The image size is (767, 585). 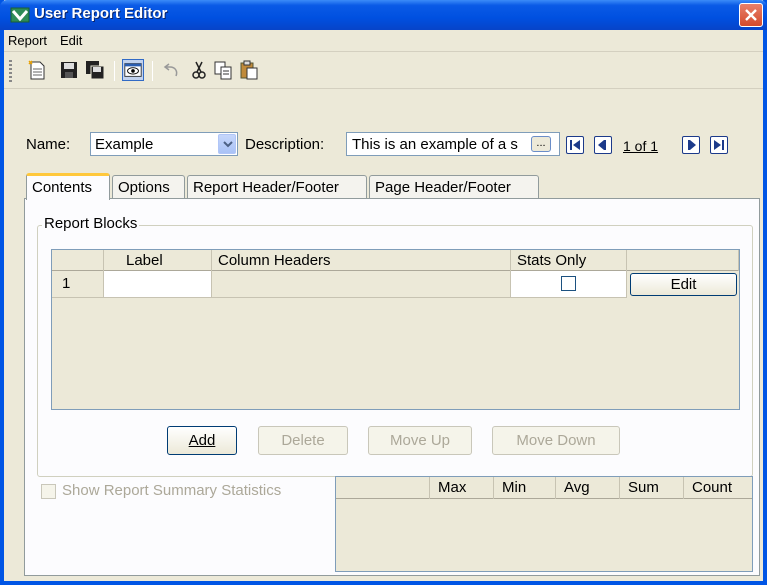 I want to click on name-label: Name:, so click(x=48, y=144).